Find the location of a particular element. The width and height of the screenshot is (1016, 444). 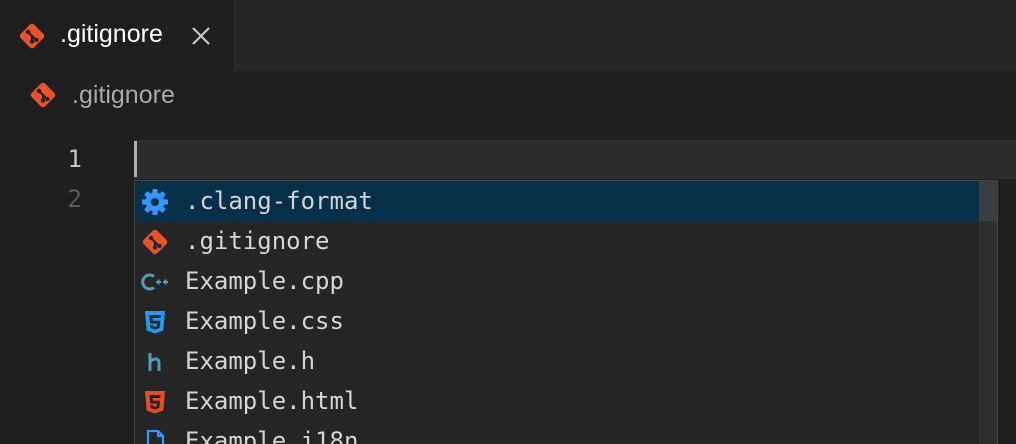

cpp-icon is located at coordinates (154, 282).